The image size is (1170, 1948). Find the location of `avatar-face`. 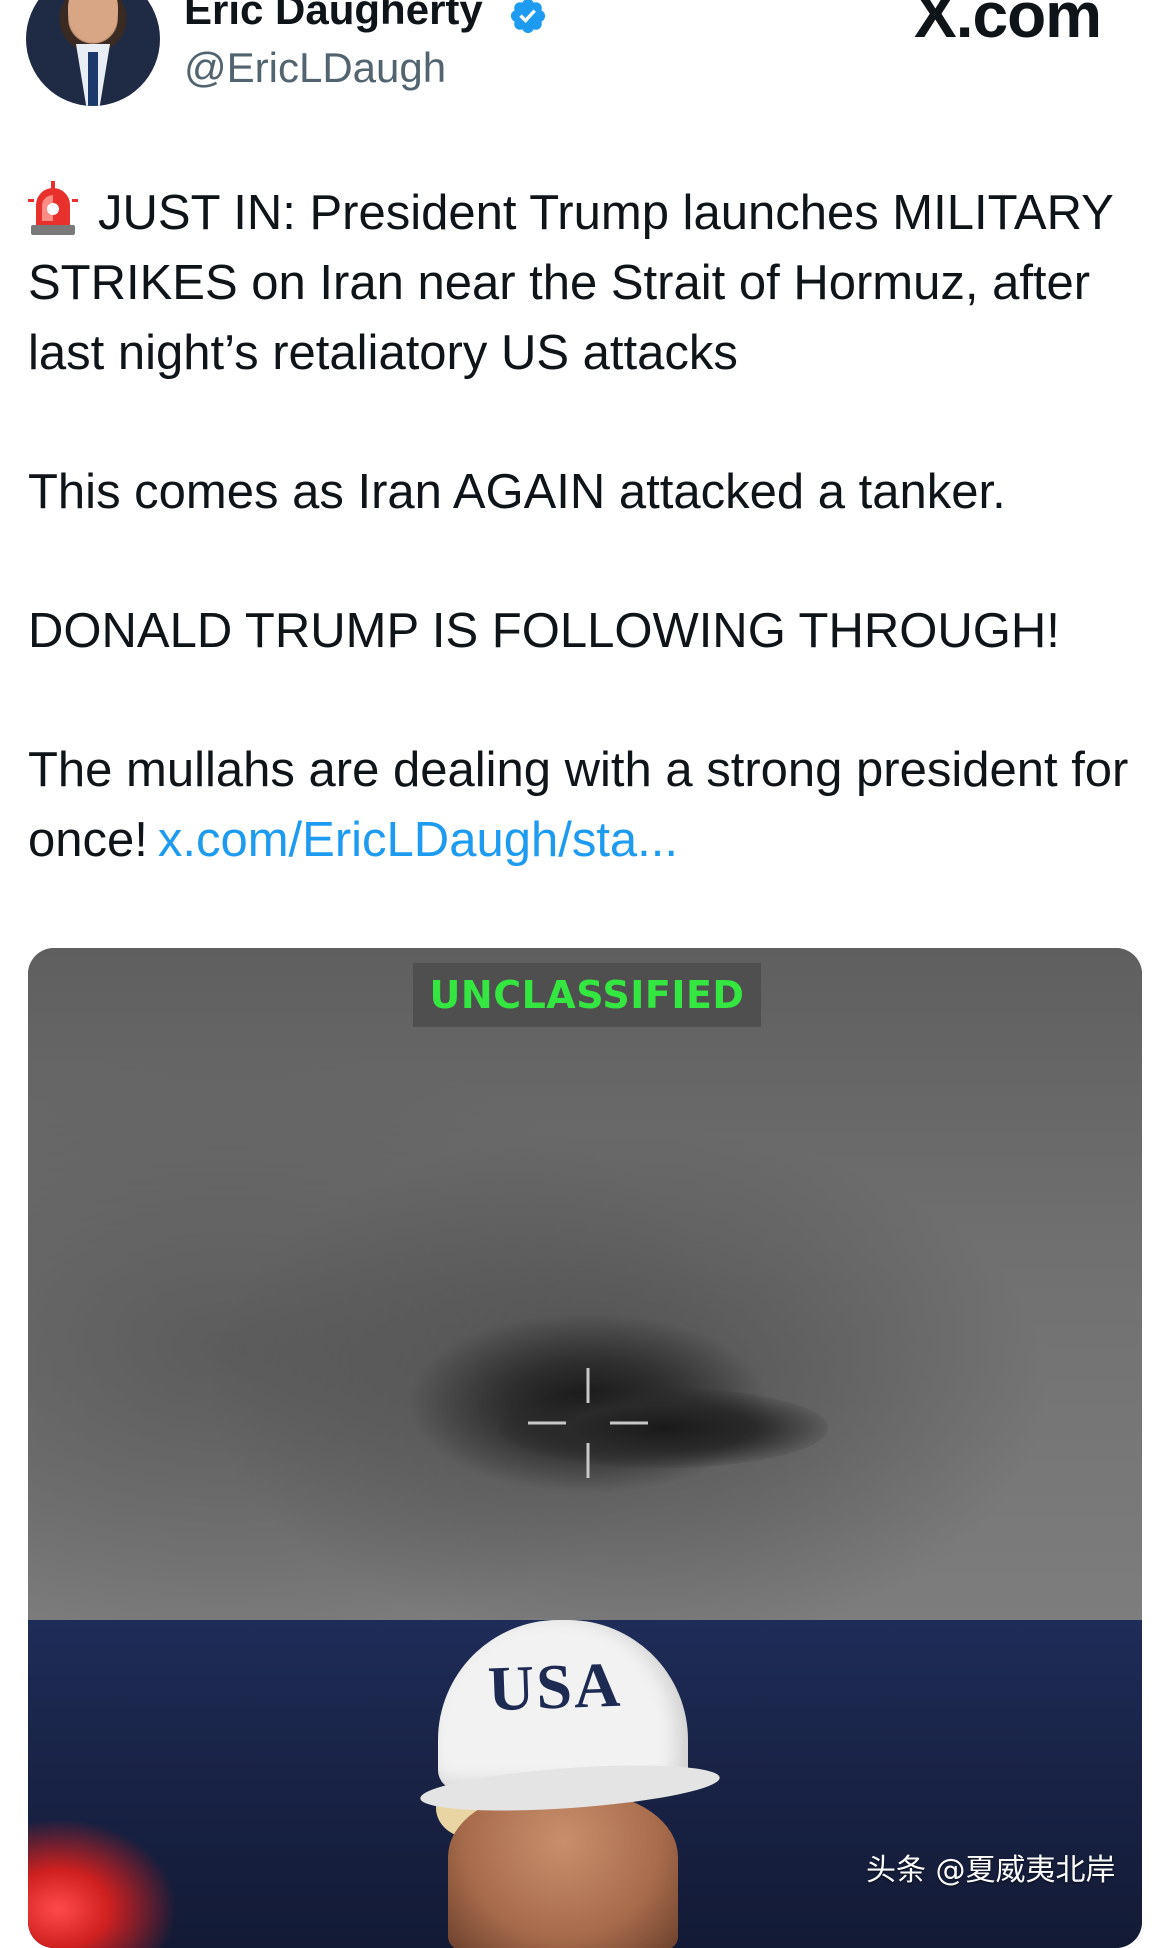

avatar-face is located at coordinates (93, 21).